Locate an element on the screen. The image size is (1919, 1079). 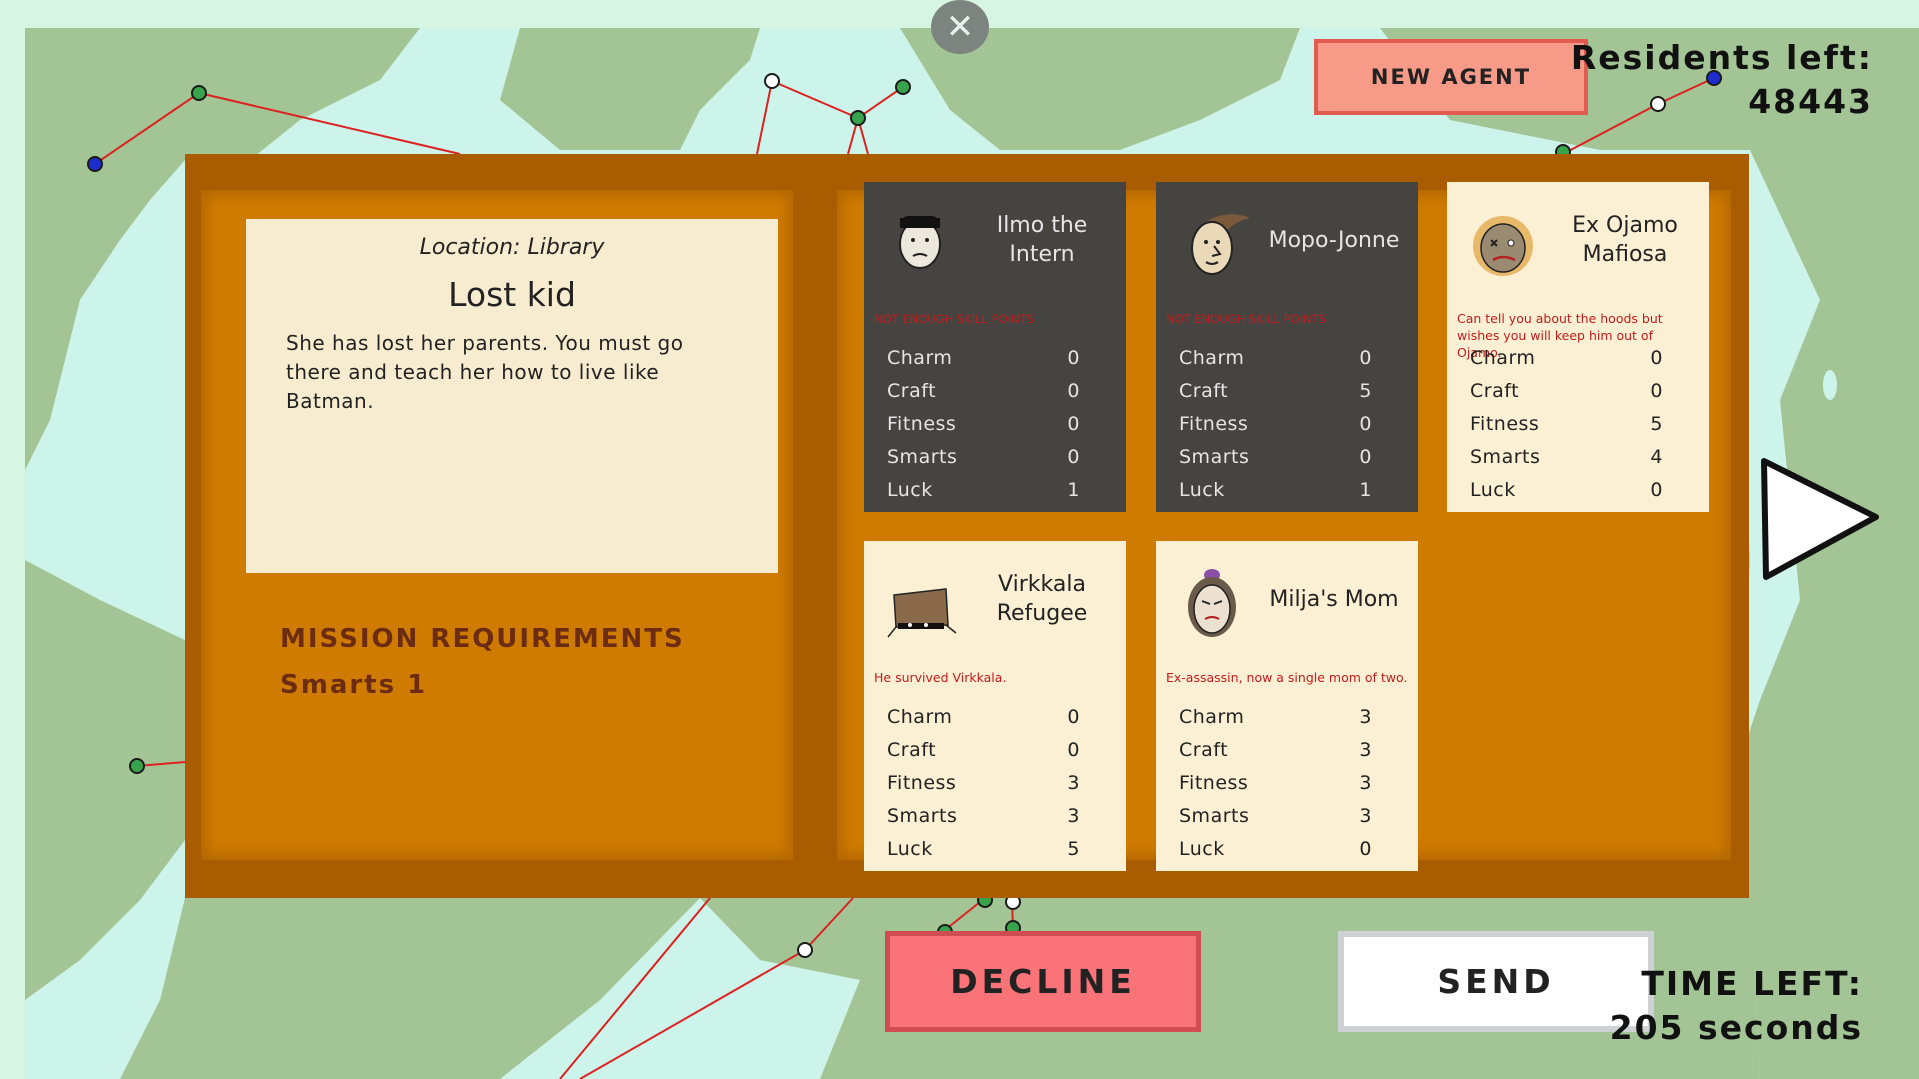
residents-value: 48443 is located at coordinates (1810, 101).